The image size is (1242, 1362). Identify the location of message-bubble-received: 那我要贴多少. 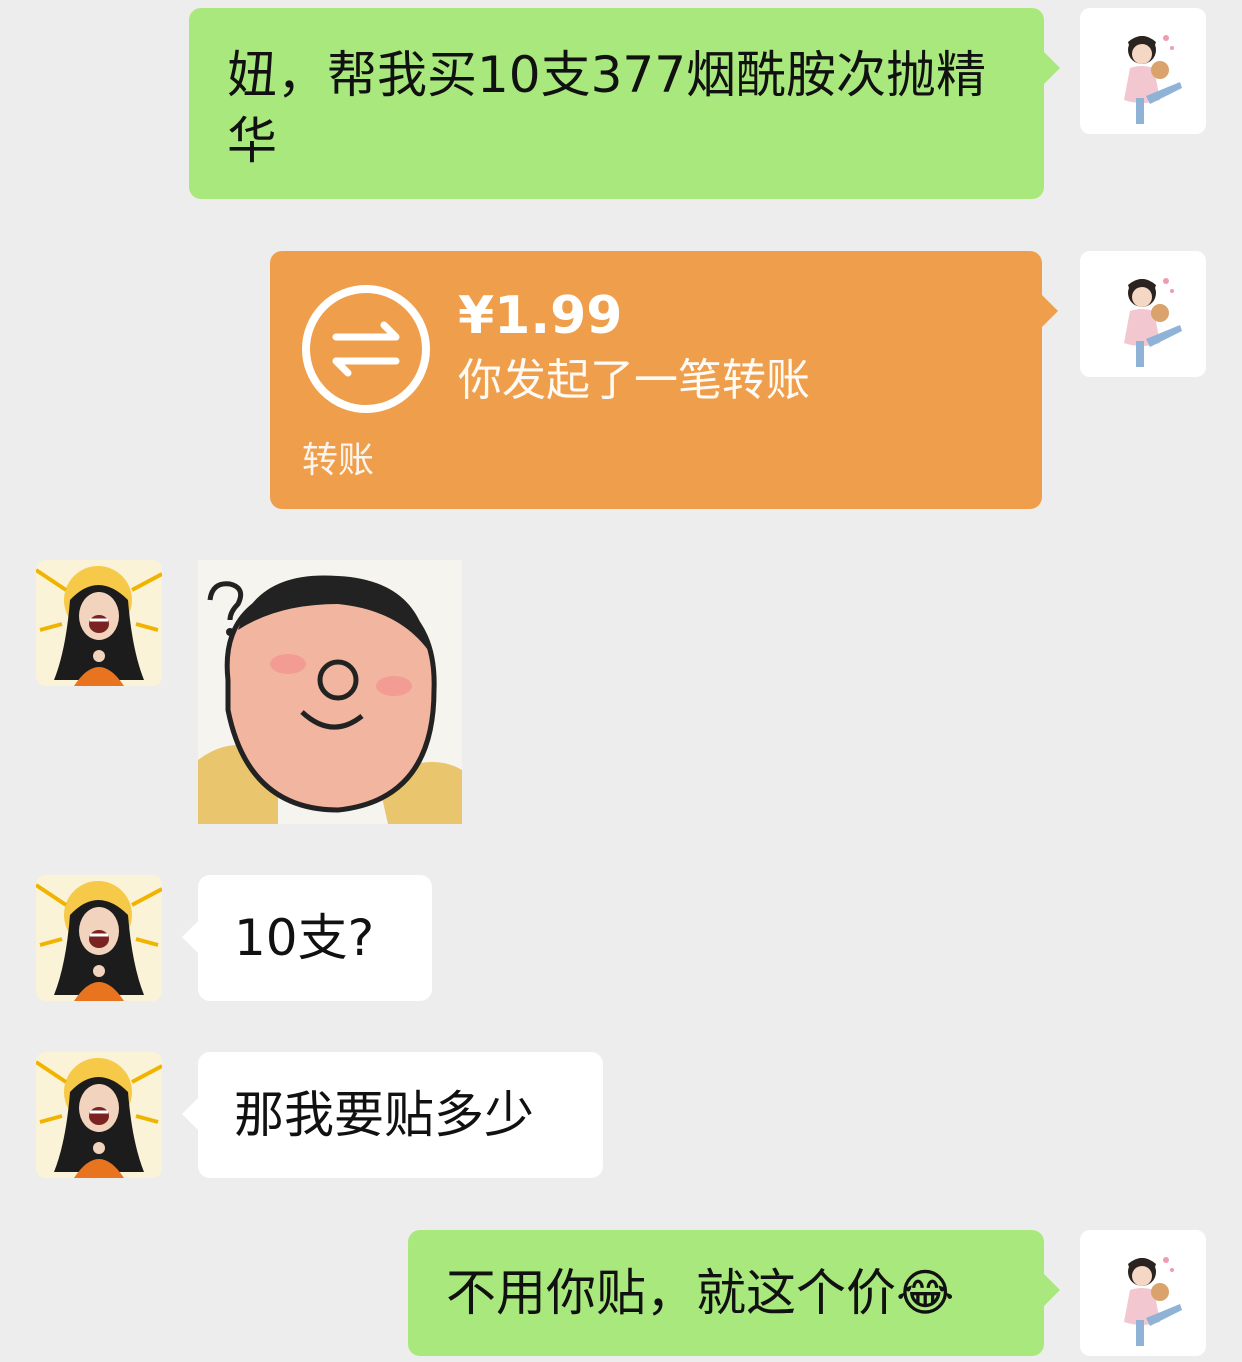
(392, 1115).